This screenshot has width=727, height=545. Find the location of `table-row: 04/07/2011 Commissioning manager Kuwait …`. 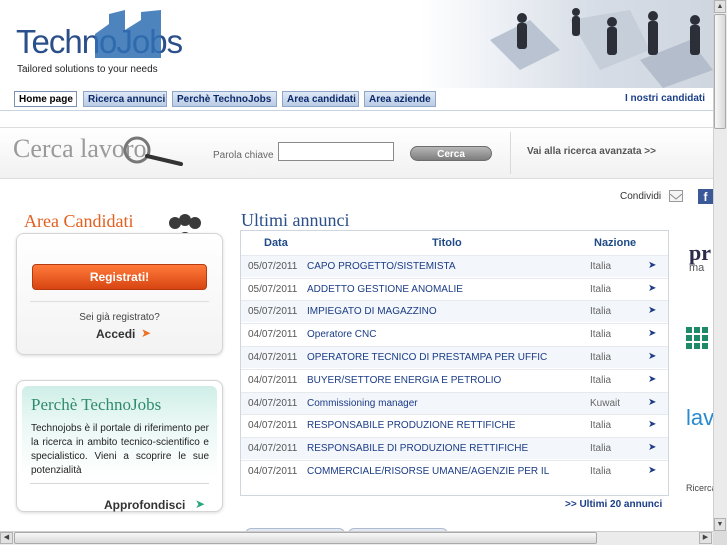

table-row: 04/07/2011 Commissioning manager Kuwait … is located at coordinates (454, 403).